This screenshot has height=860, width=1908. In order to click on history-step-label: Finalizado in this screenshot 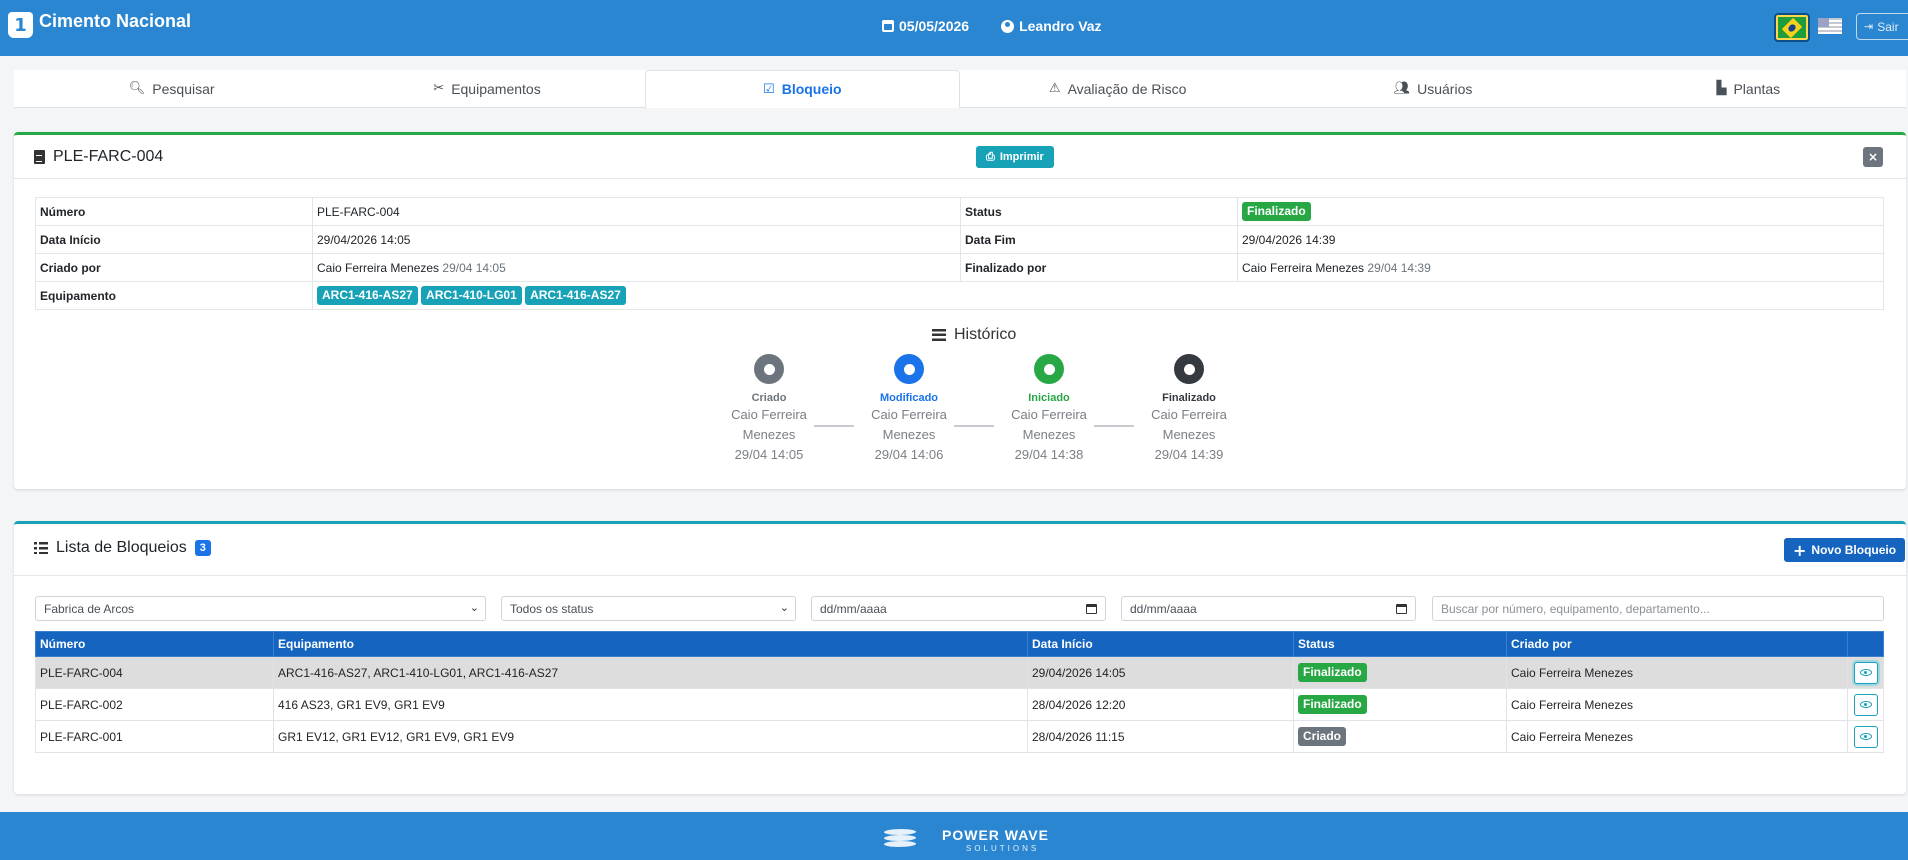, I will do `click(1189, 398)`.